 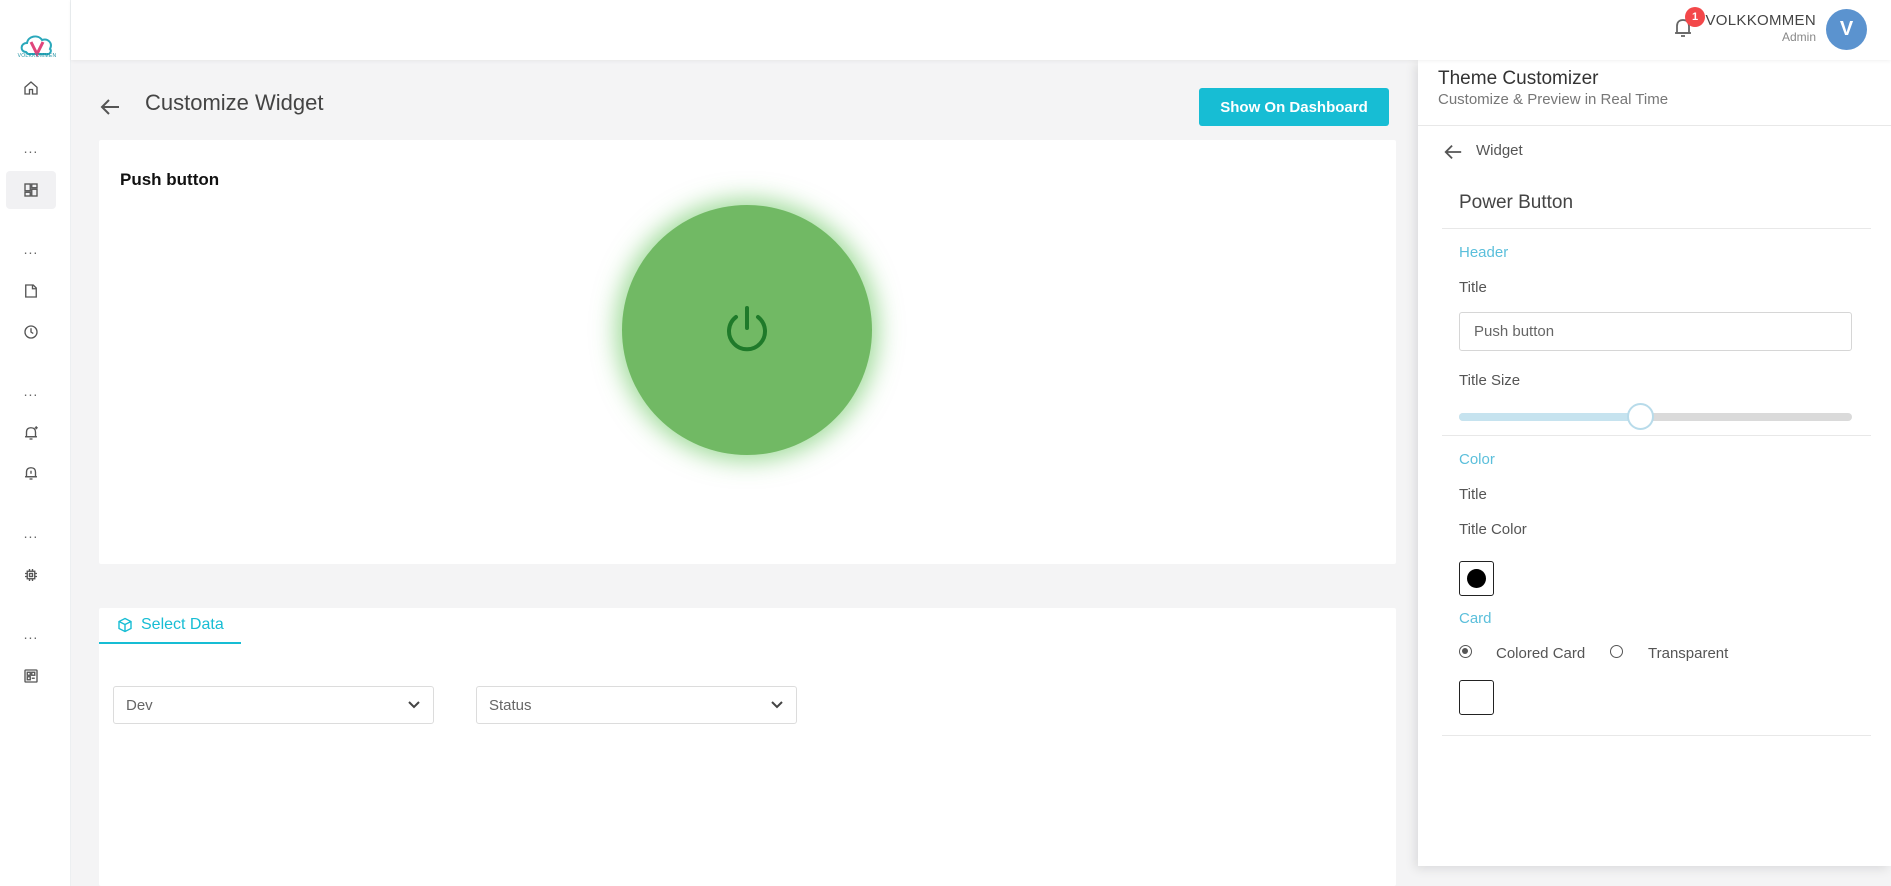 What do you see at coordinates (1695, 17) in the screenshot?
I see `notification-badge: 1` at bounding box center [1695, 17].